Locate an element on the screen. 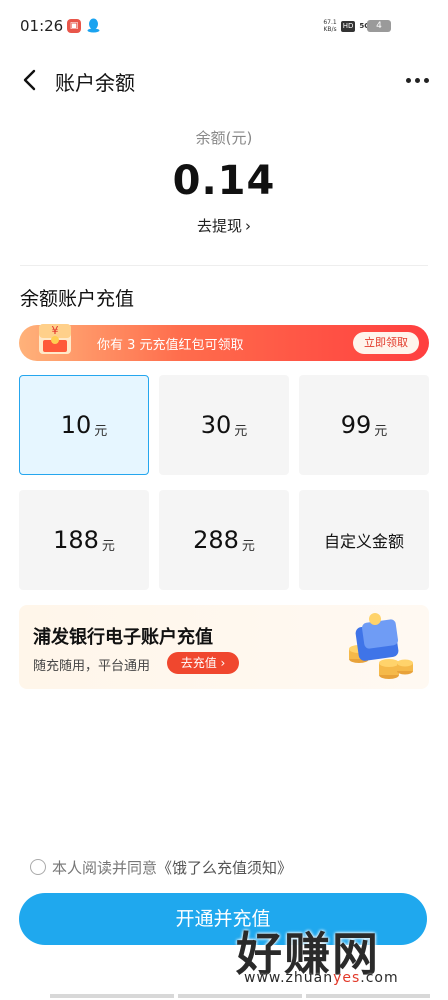 The height and width of the screenshot is (1000, 448). amount-option-30: 30 元 is located at coordinates (224, 425).